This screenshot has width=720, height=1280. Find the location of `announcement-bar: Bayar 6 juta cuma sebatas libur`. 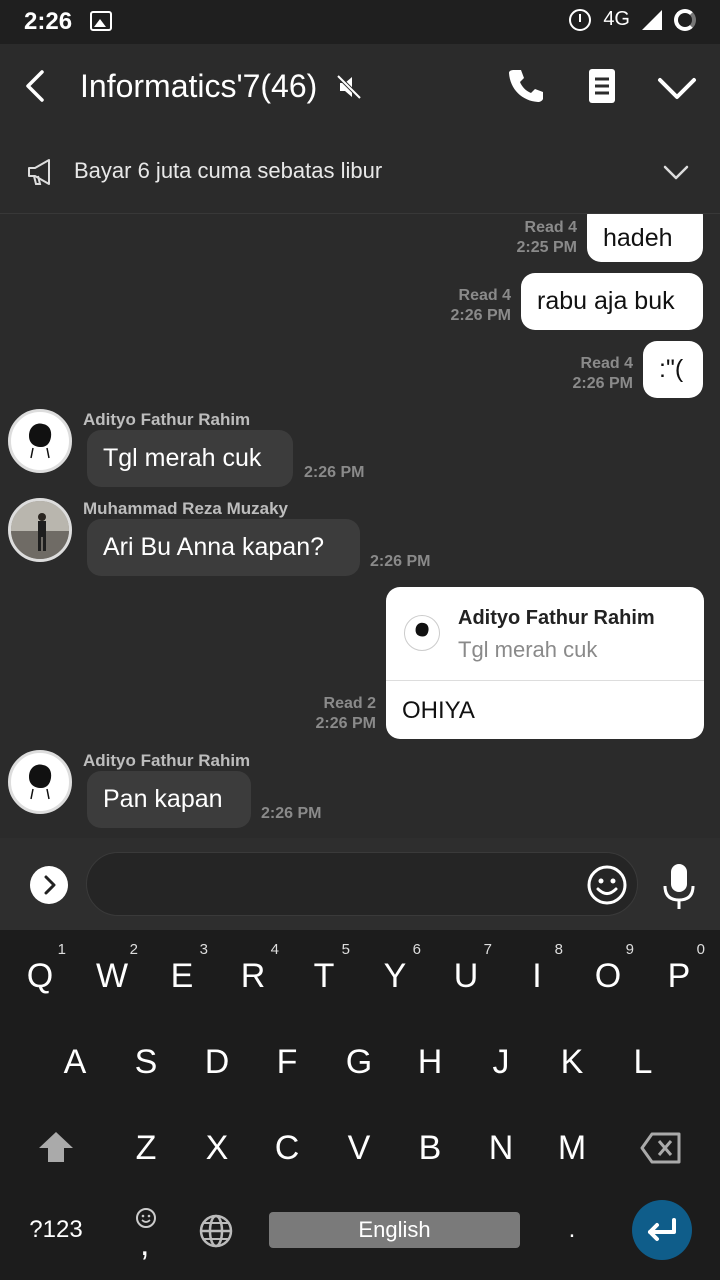

announcement-bar: Bayar 6 juta cuma sebatas libur is located at coordinates (360, 173).